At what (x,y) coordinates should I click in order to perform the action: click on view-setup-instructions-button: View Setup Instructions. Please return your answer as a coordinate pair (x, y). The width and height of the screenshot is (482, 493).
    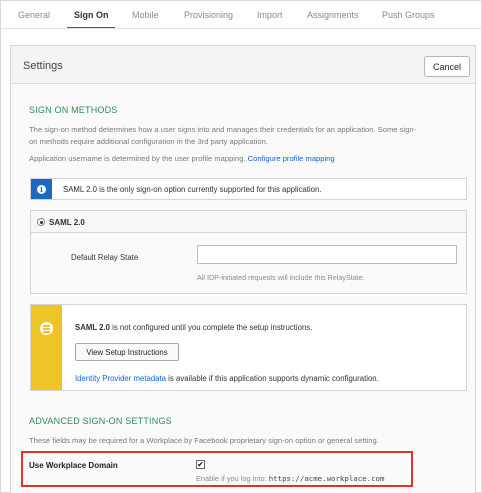
    Looking at the image, I should click on (127, 352).